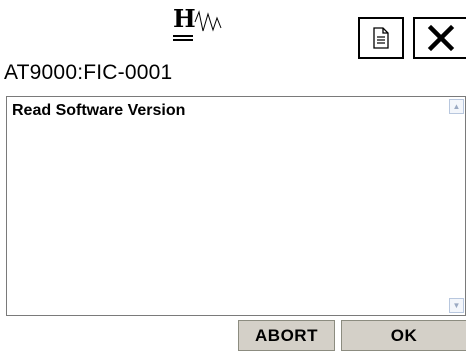 The width and height of the screenshot is (466, 351). I want to click on abort-button: ABORT, so click(286, 335).